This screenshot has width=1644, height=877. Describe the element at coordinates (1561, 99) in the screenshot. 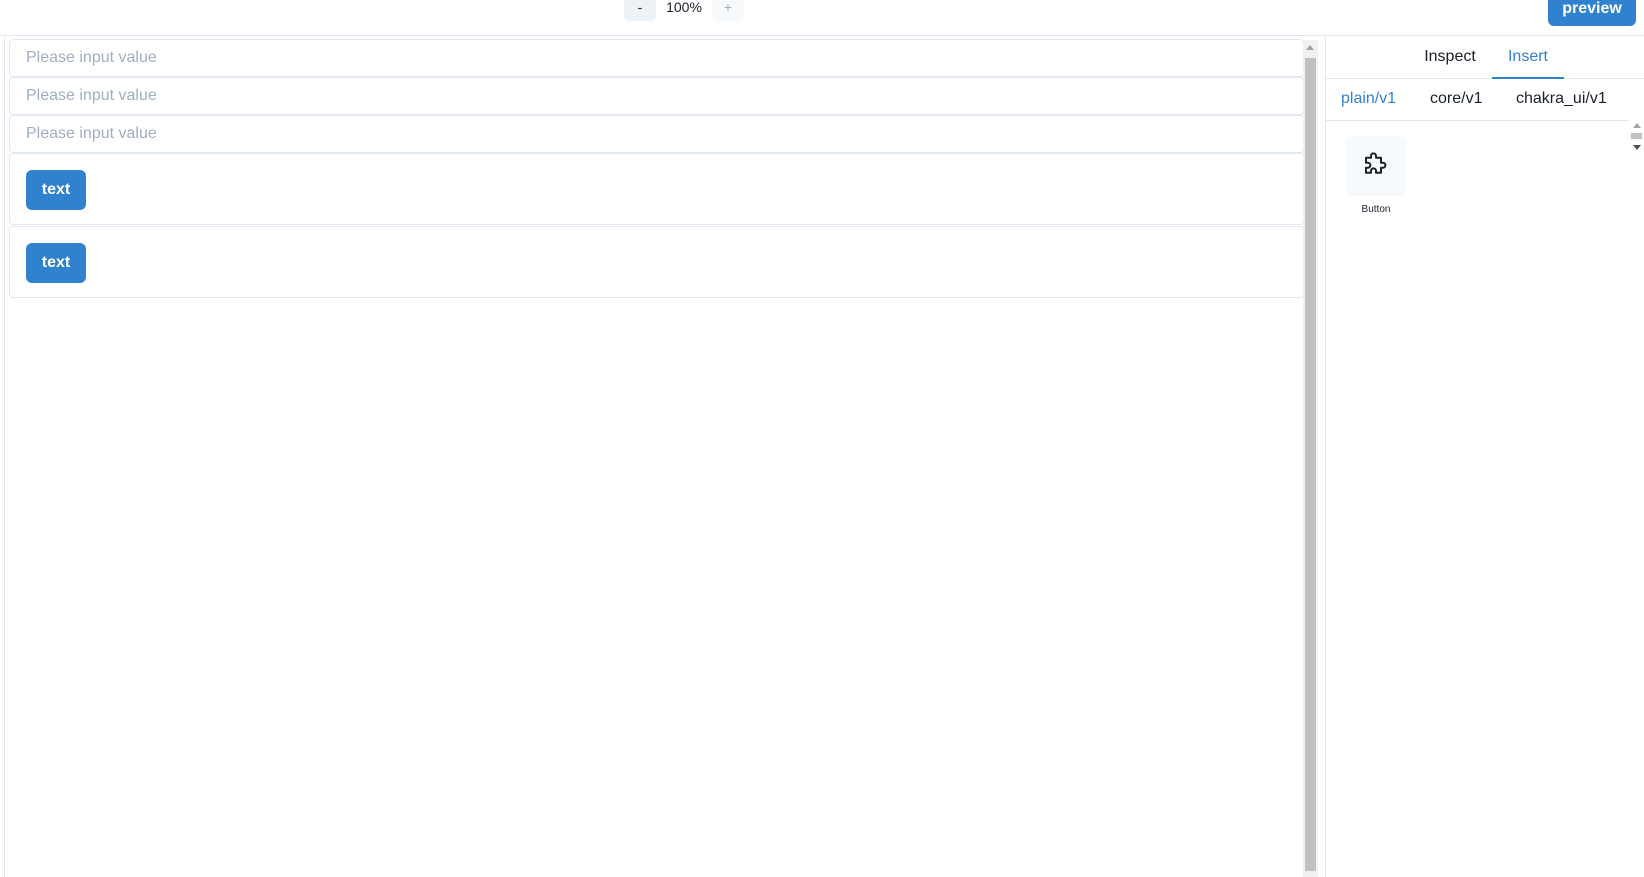

I see `library-tab-chakra-ui: chakra_ui/v1` at that location.